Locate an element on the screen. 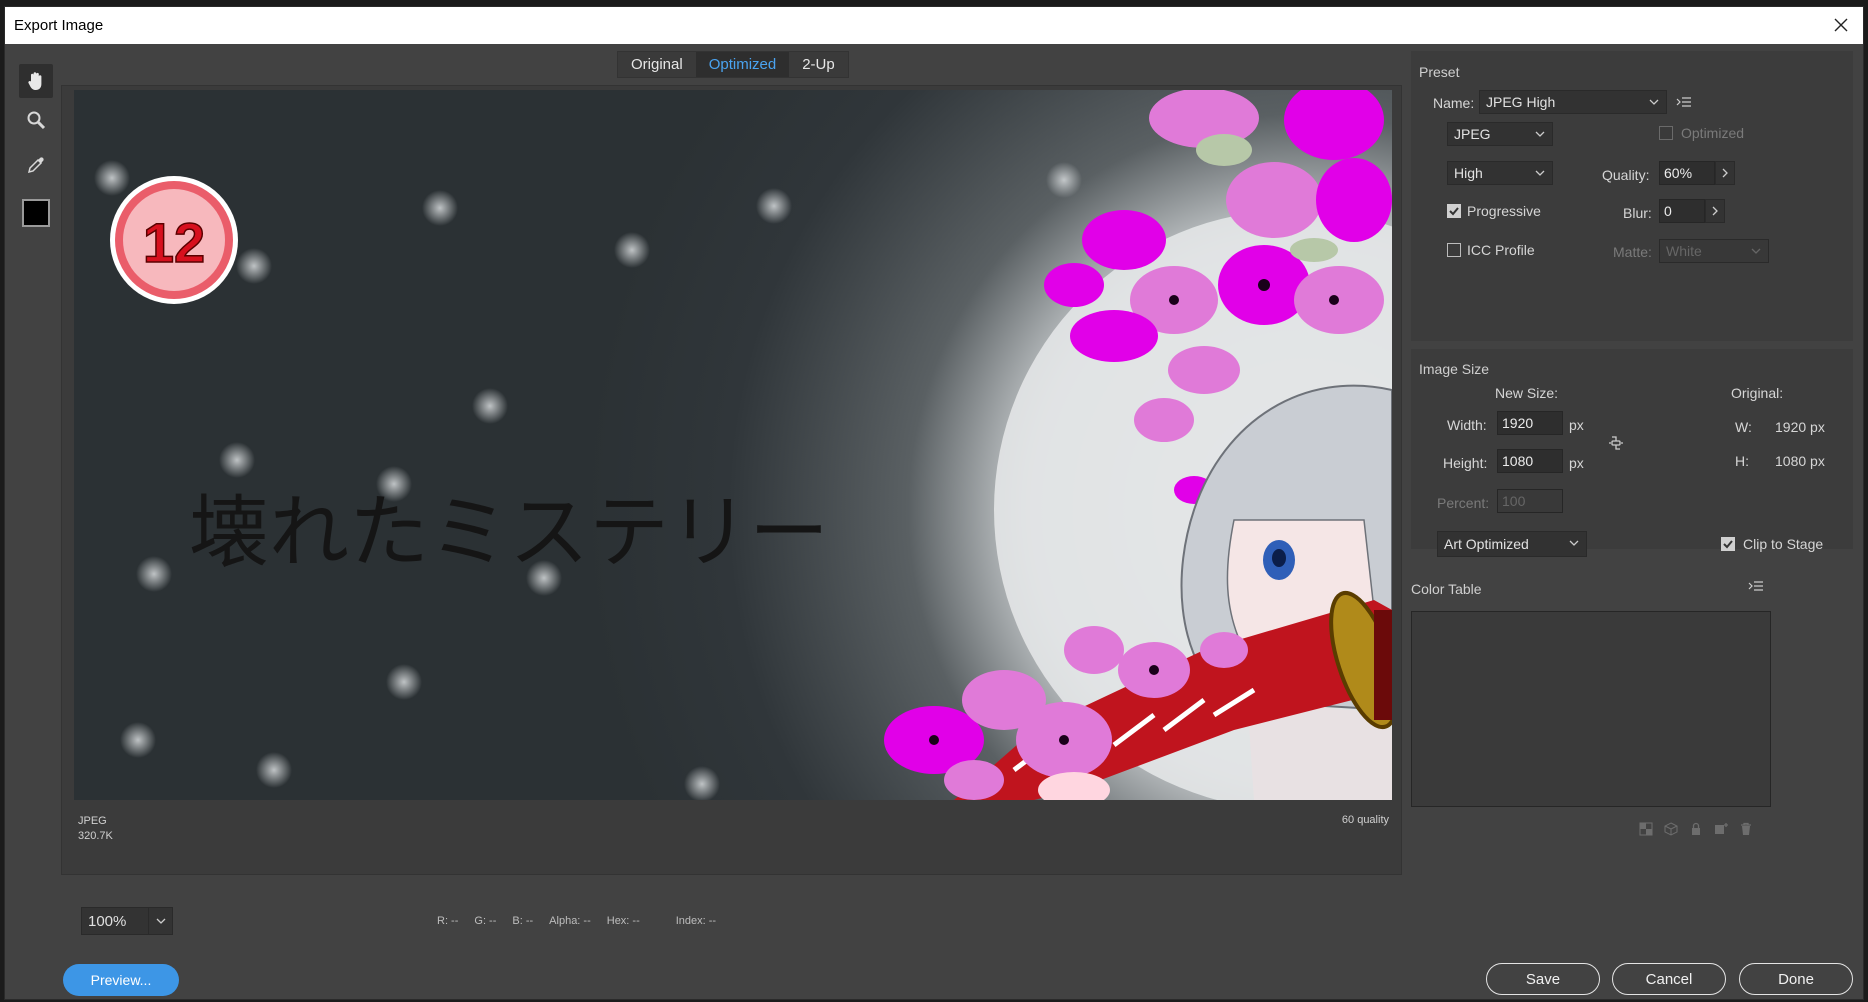  web-snap-icon is located at coordinates (1671, 829).